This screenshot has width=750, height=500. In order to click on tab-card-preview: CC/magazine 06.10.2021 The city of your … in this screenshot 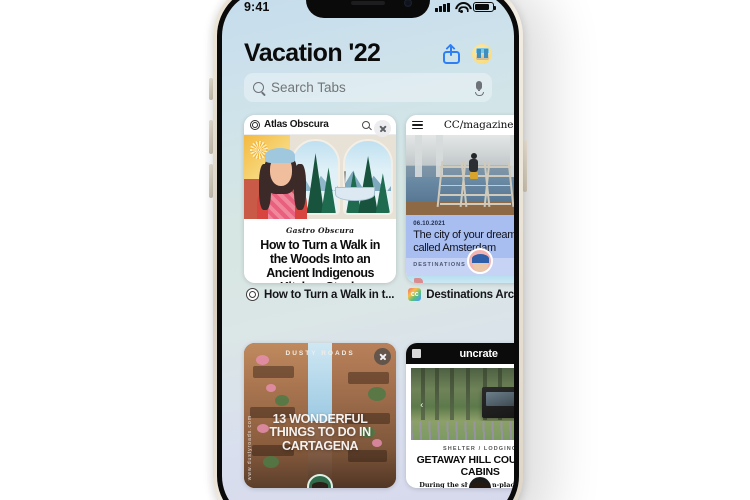, I will do `click(460, 199)`.